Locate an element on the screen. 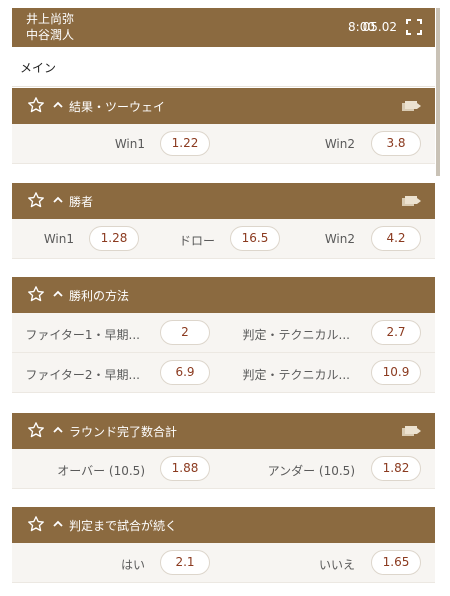  market-header: ラウンド完了数合計 is located at coordinates (223, 431).